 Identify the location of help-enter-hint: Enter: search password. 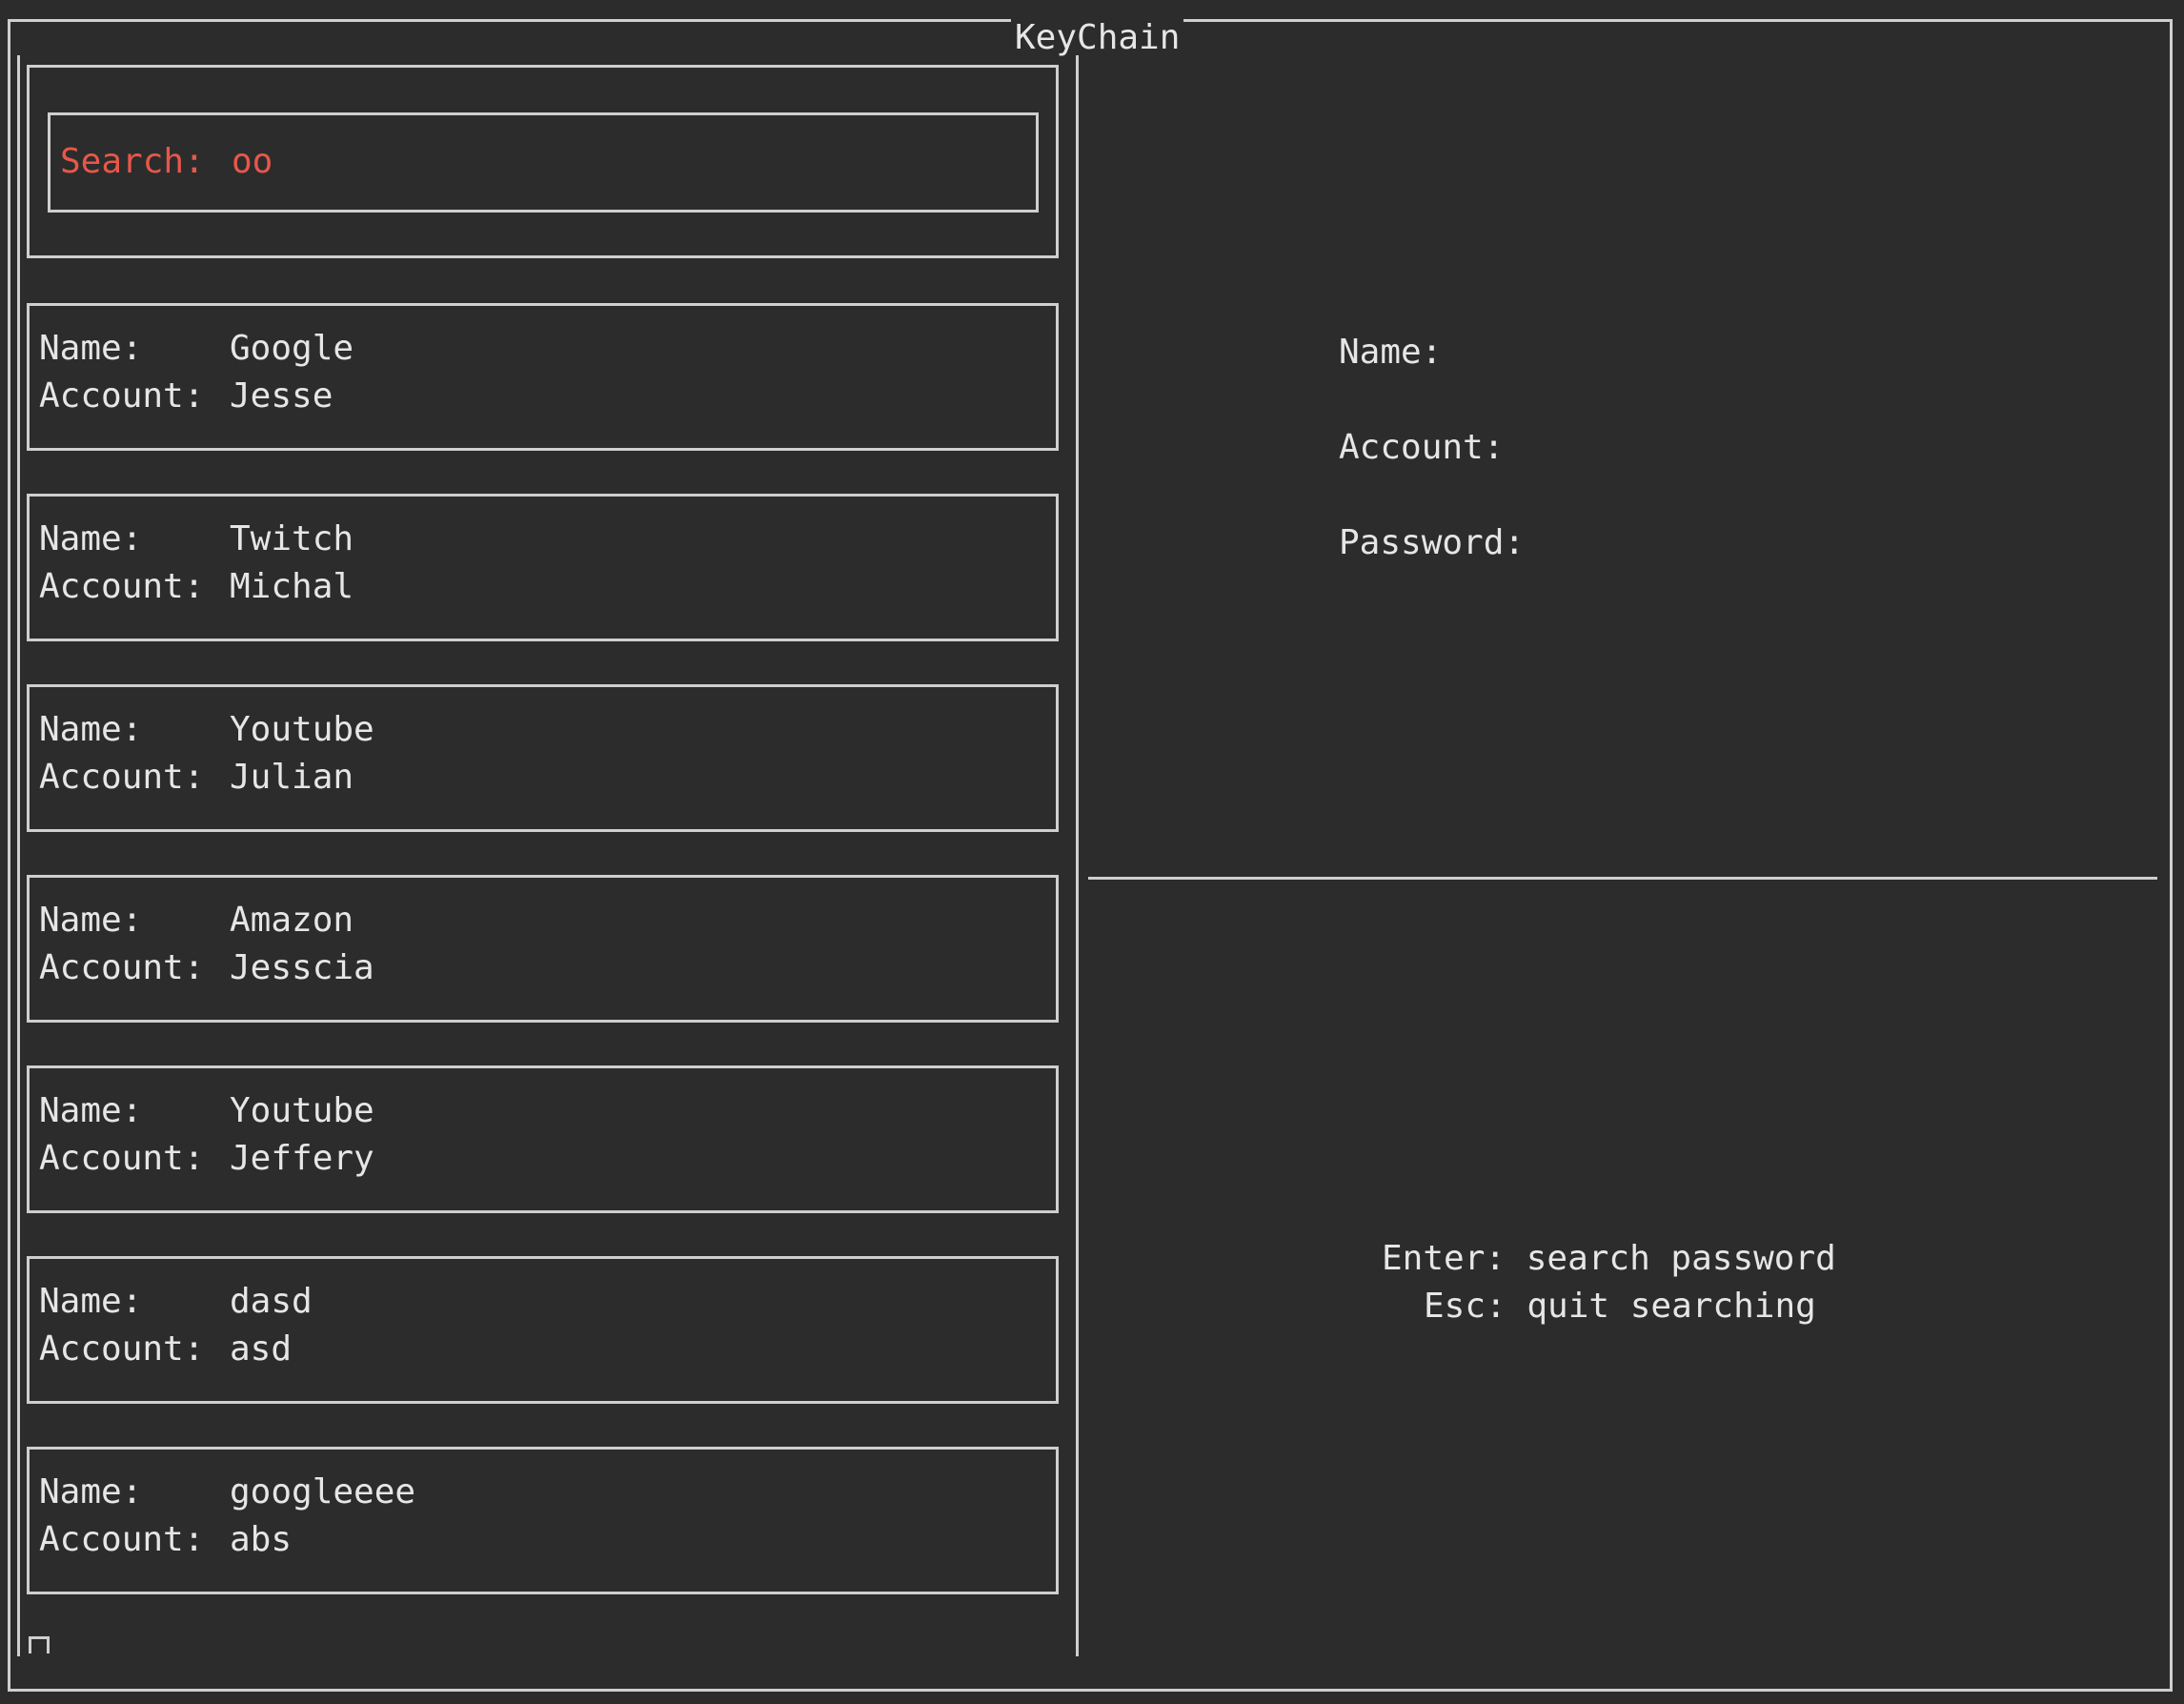
(1609, 1258).